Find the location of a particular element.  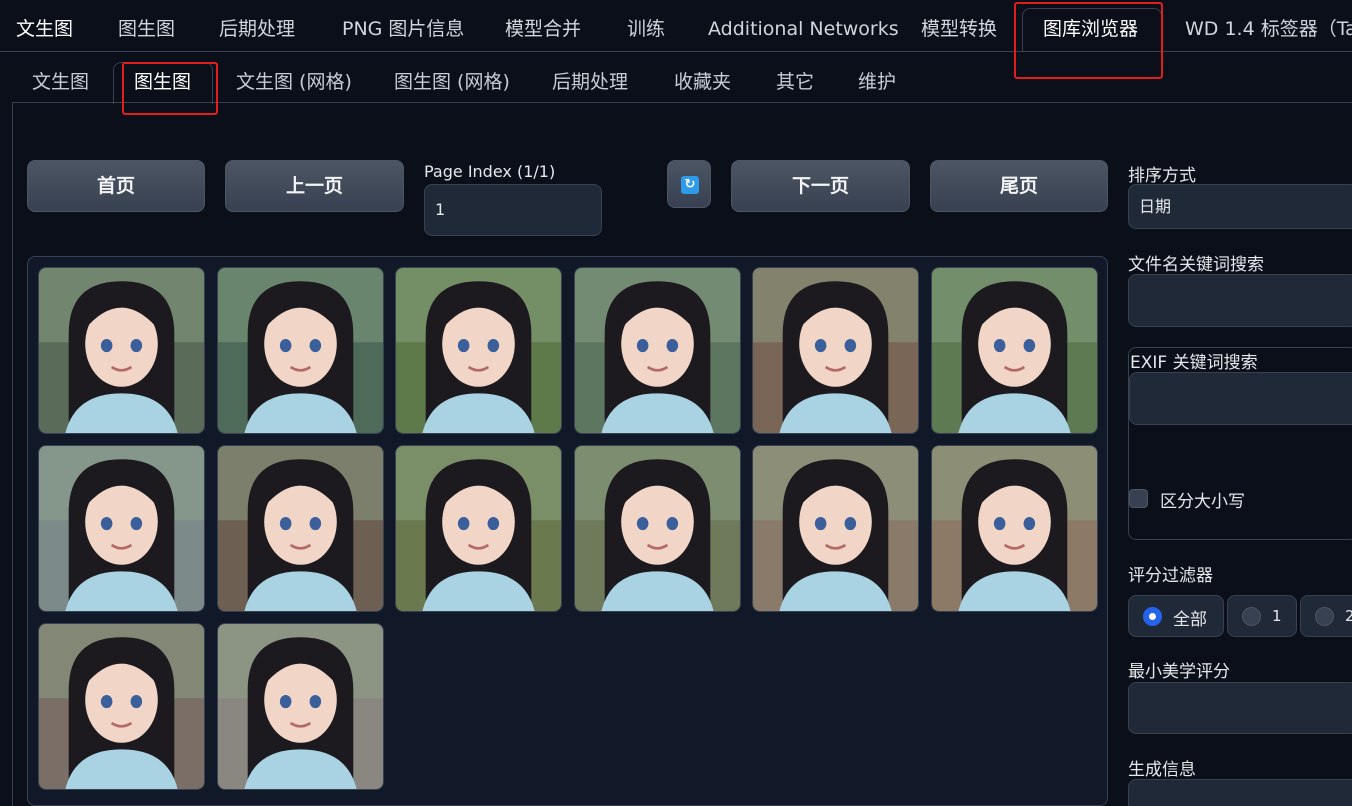

top-tab-model-converter: 模型转换 is located at coordinates (959, 25).